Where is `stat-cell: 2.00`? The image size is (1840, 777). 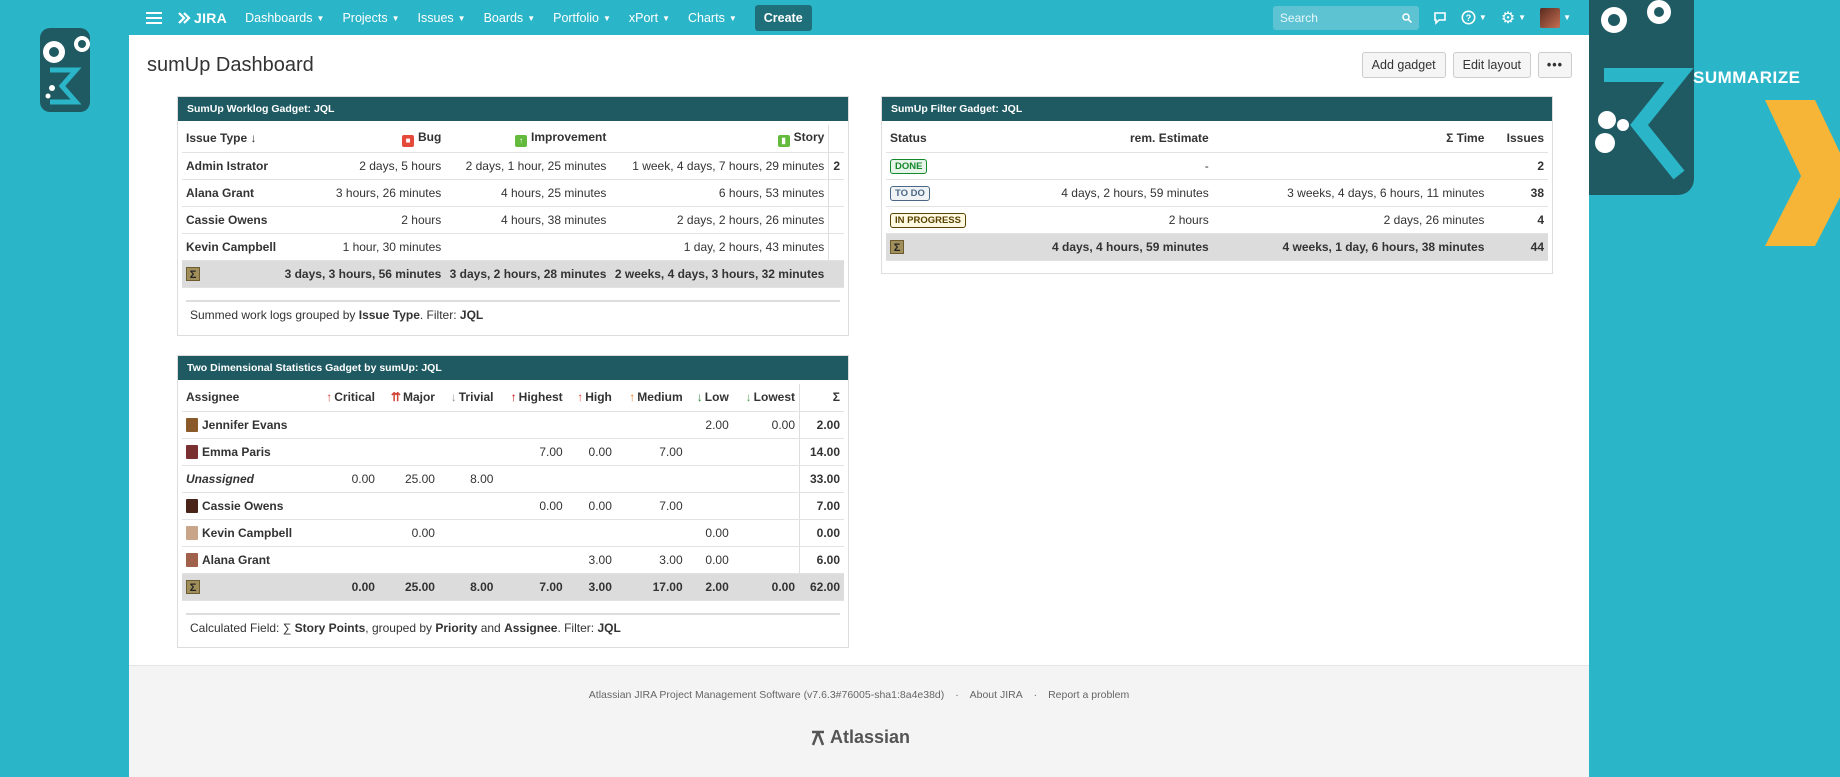
stat-cell: 2.00 is located at coordinates (709, 425).